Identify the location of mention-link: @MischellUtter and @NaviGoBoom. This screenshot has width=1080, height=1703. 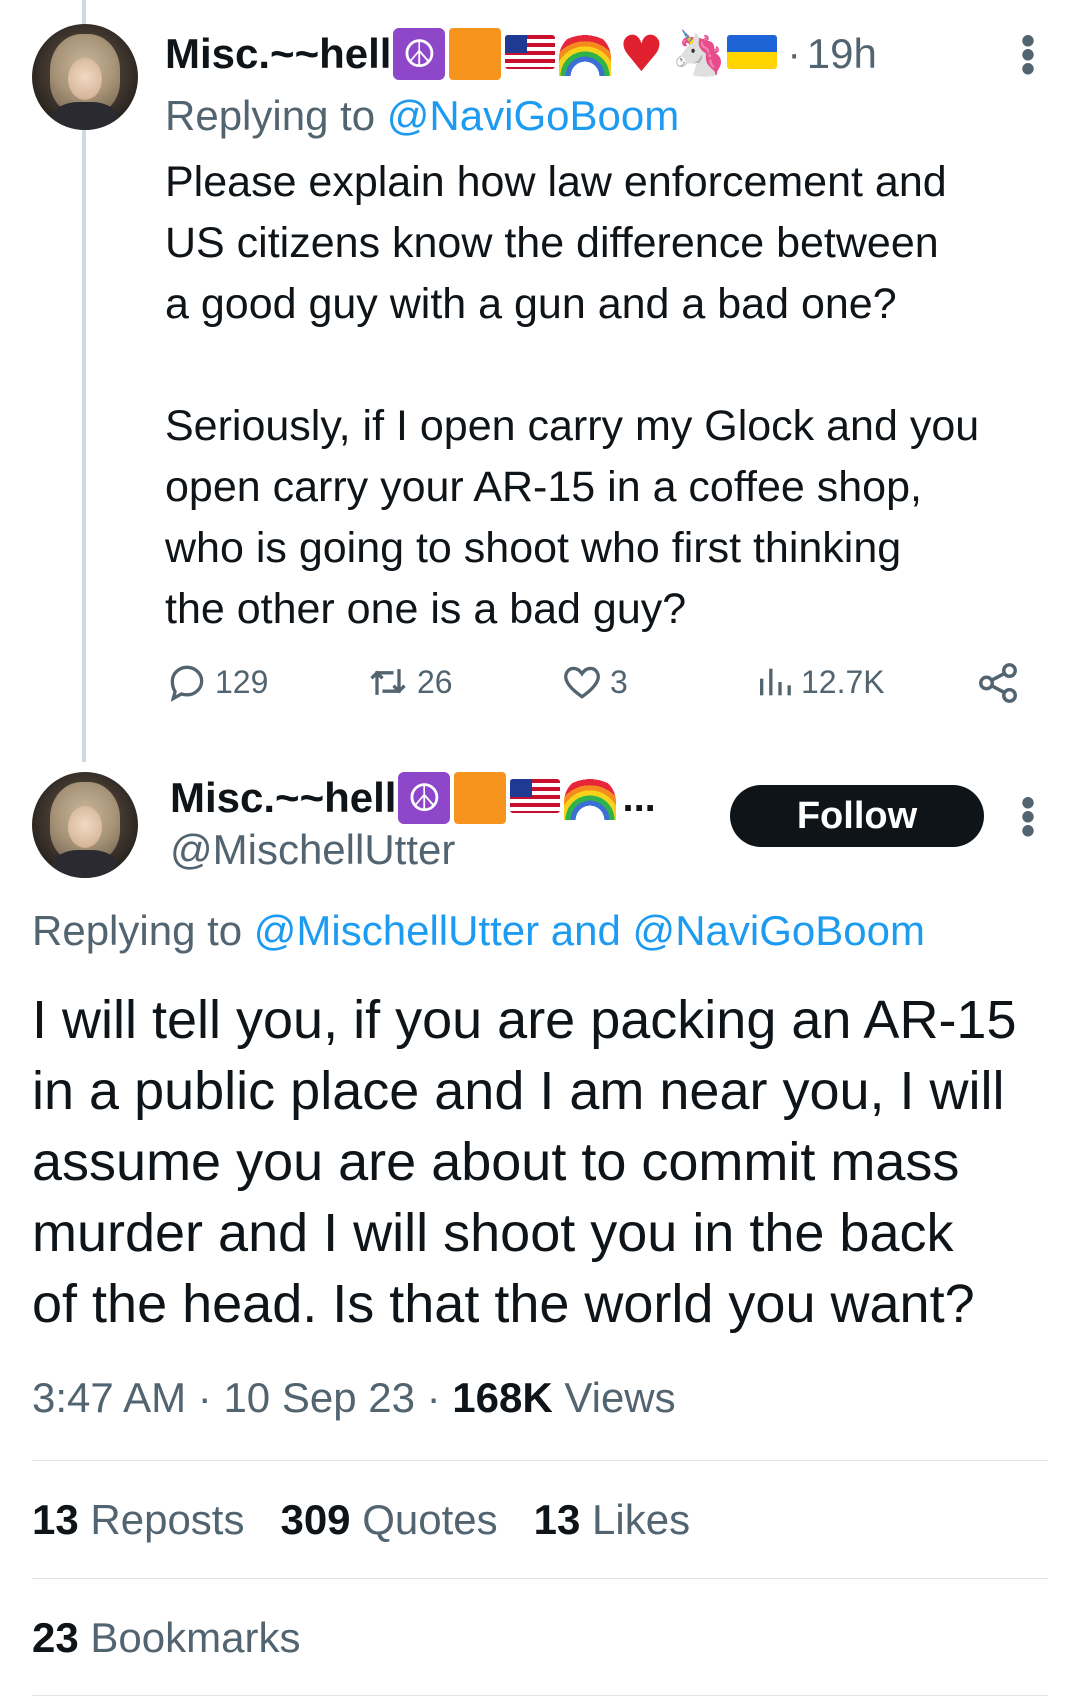
(589, 930).